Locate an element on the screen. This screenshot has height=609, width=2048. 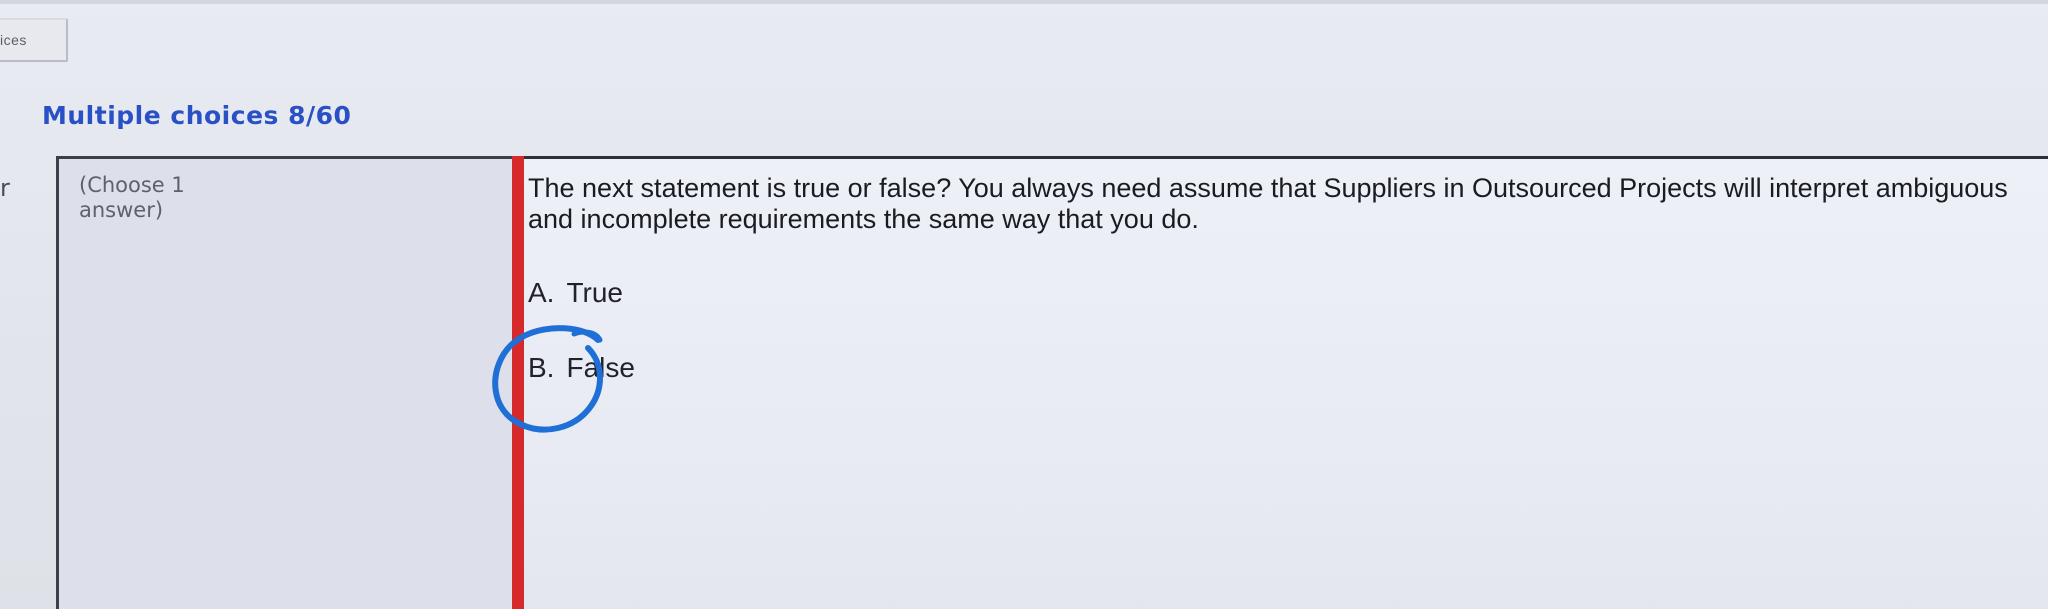
option-label: True is located at coordinates (595, 292).